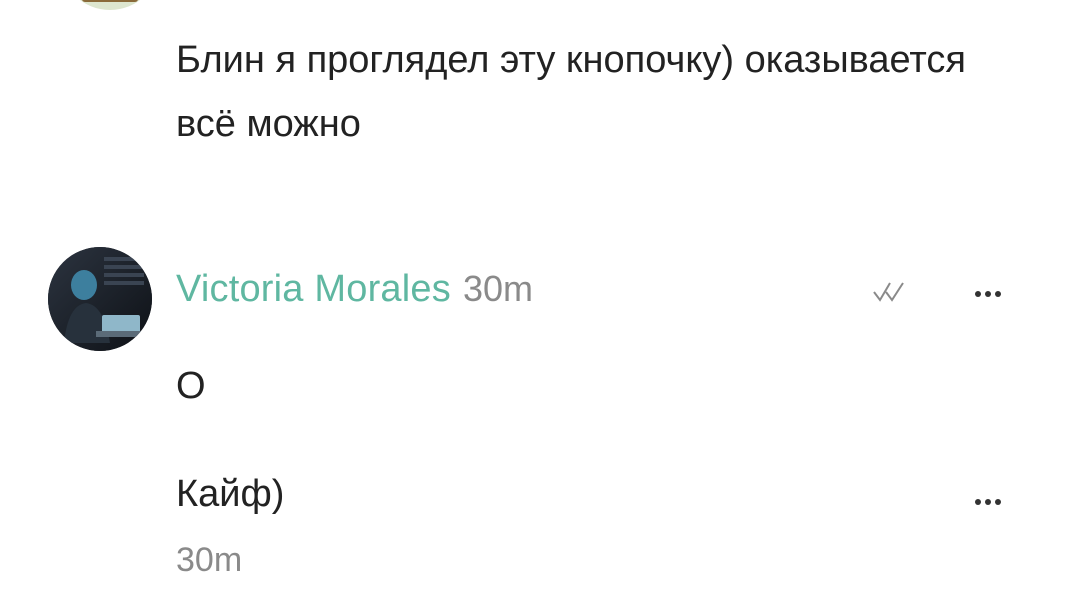  I want to click on comment-header: Victoria Morales 30m, so click(354, 293).